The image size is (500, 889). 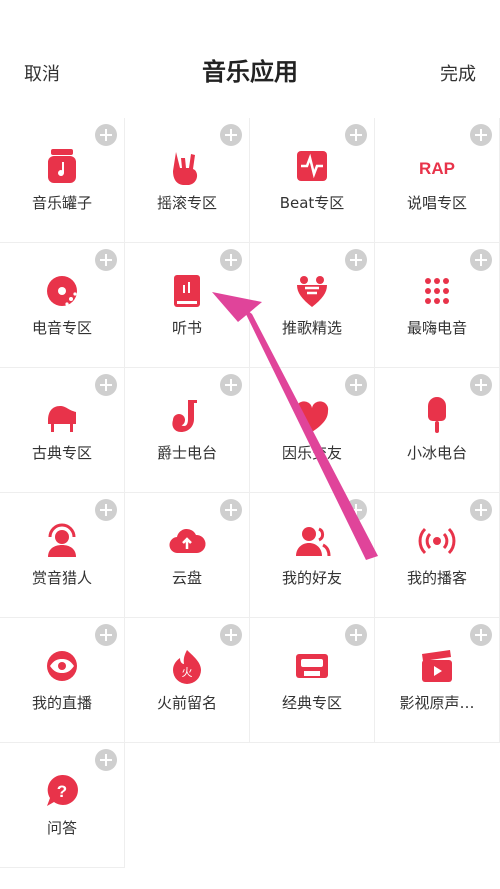 I want to click on svg-text: RAP, so click(x=437, y=168).